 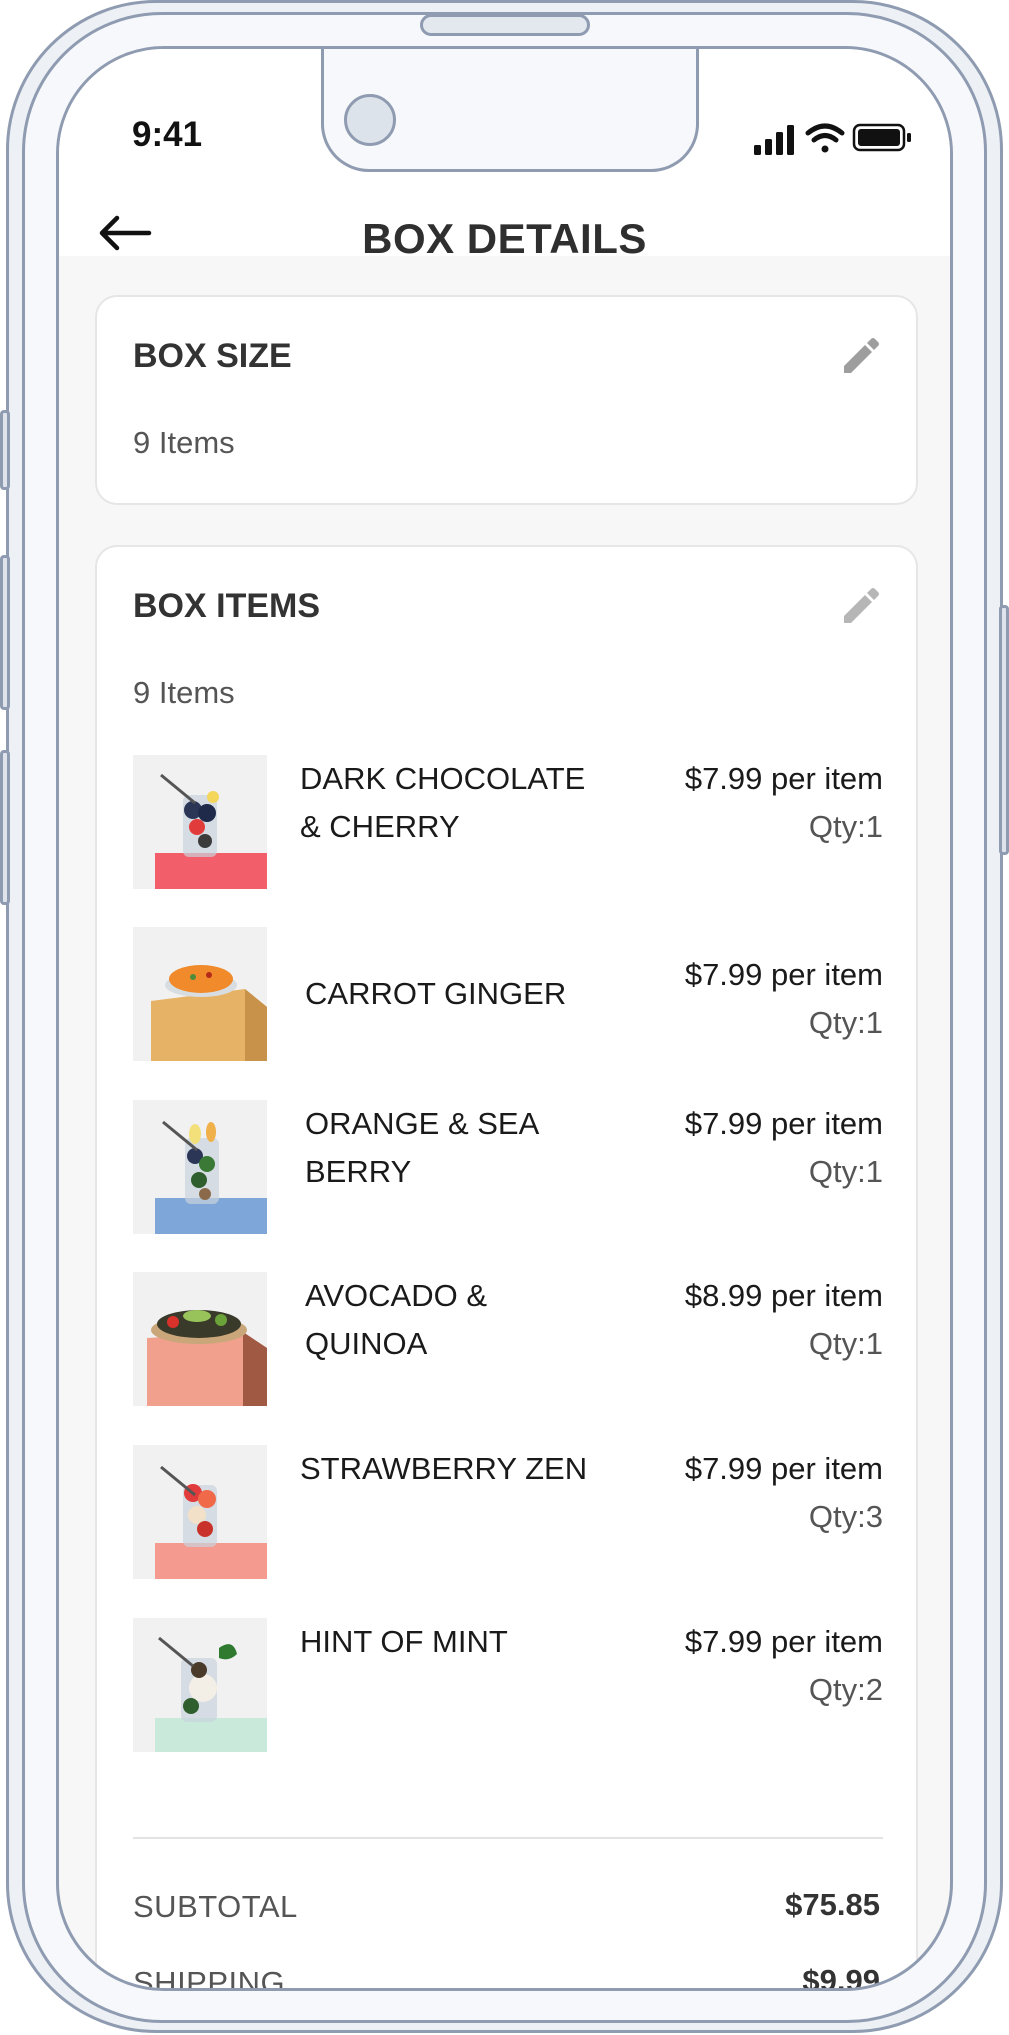 What do you see at coordinates (506, 400) in the screenshot?
I see `box-size-card: BOX SIZE 9 Items` at bounding box center [506, 400].